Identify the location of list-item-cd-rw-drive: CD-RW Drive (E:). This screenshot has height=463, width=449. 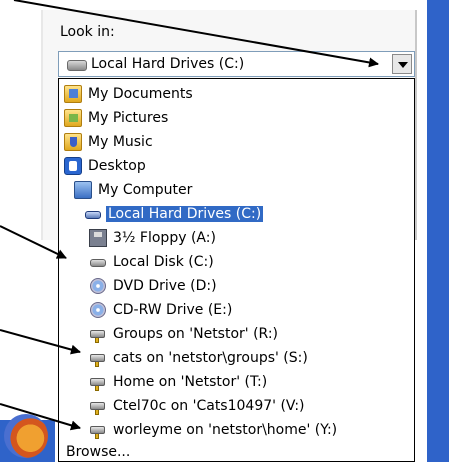
(161, 310).